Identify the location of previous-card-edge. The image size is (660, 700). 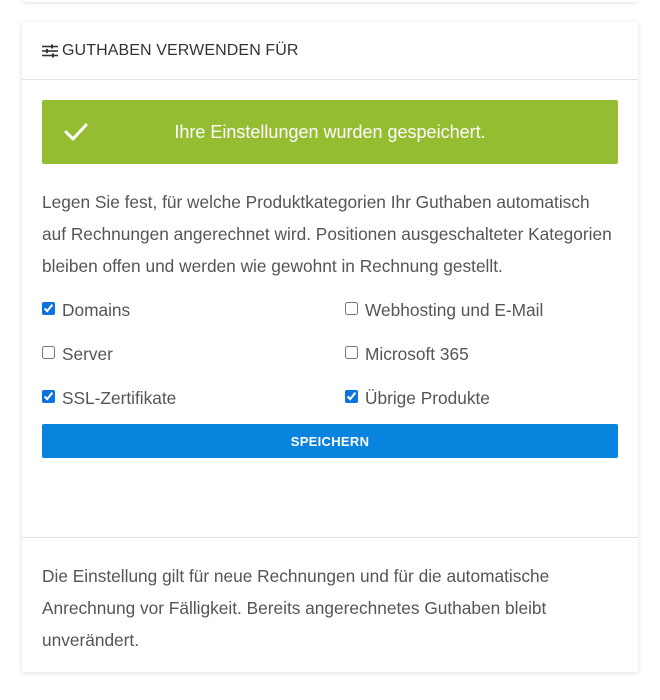
(330, 1).